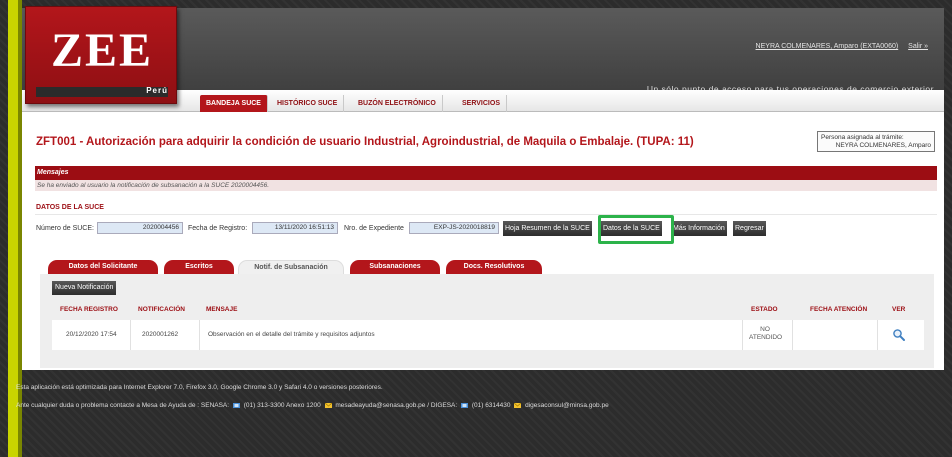 The height and width of the screenshot is (457, 952). What do you see at coordinates (397, 103) in the screenshot?
I see `nav-tab-buzon-electronico: BUZÓN ELECTRÓNICO` at bounding box center [397, 103].